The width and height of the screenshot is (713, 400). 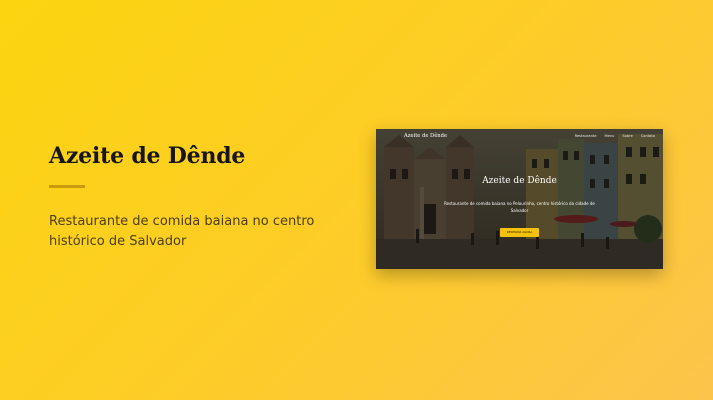 I want to click on hero-photo, so click(x=519, y=199).